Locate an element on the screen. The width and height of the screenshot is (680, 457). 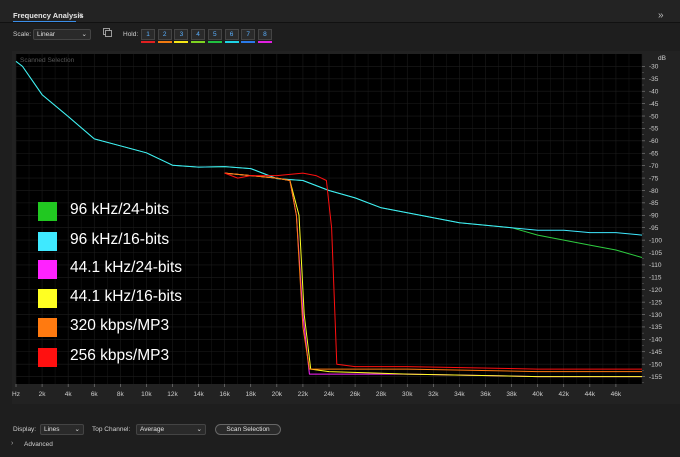
x-tick-label: 38k is located at coordinates (511, 394).